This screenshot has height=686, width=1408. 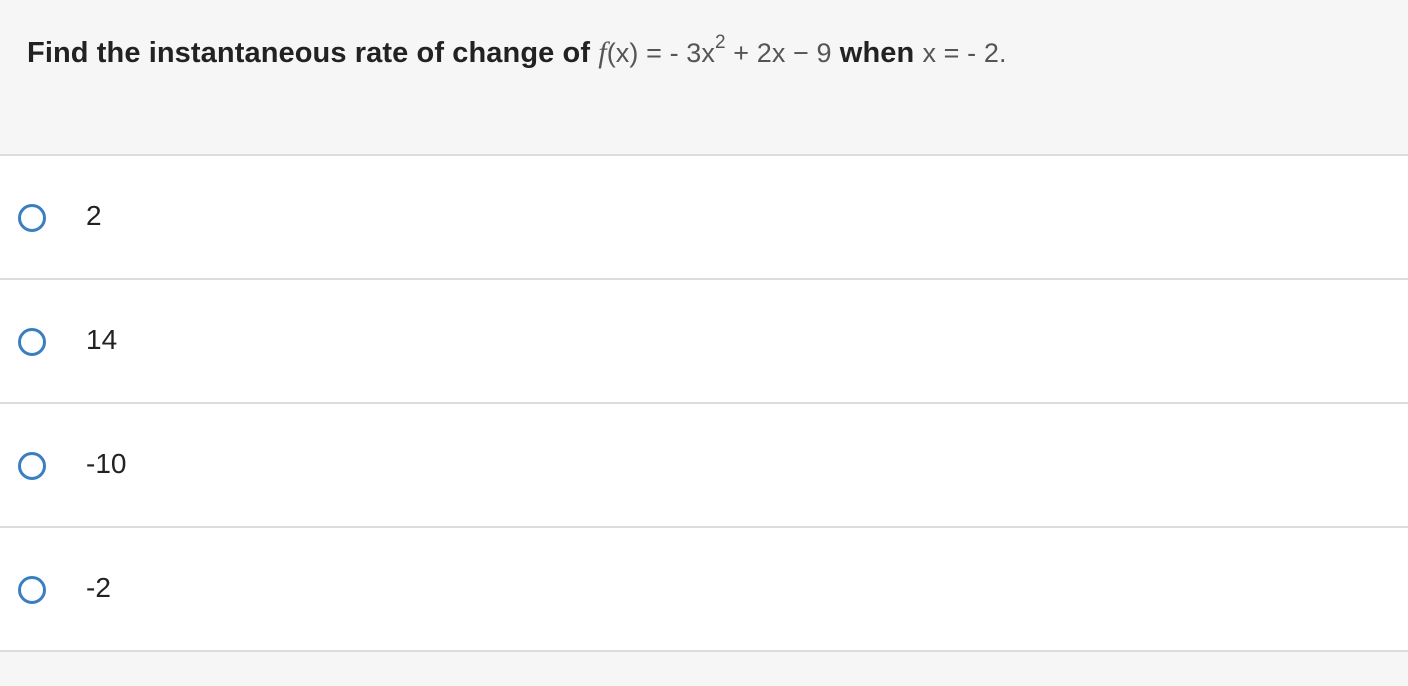 What do you see at coordinates (94, 215) in the screenshot?
I see `option-label: 2` at bounding box center [94, 215].